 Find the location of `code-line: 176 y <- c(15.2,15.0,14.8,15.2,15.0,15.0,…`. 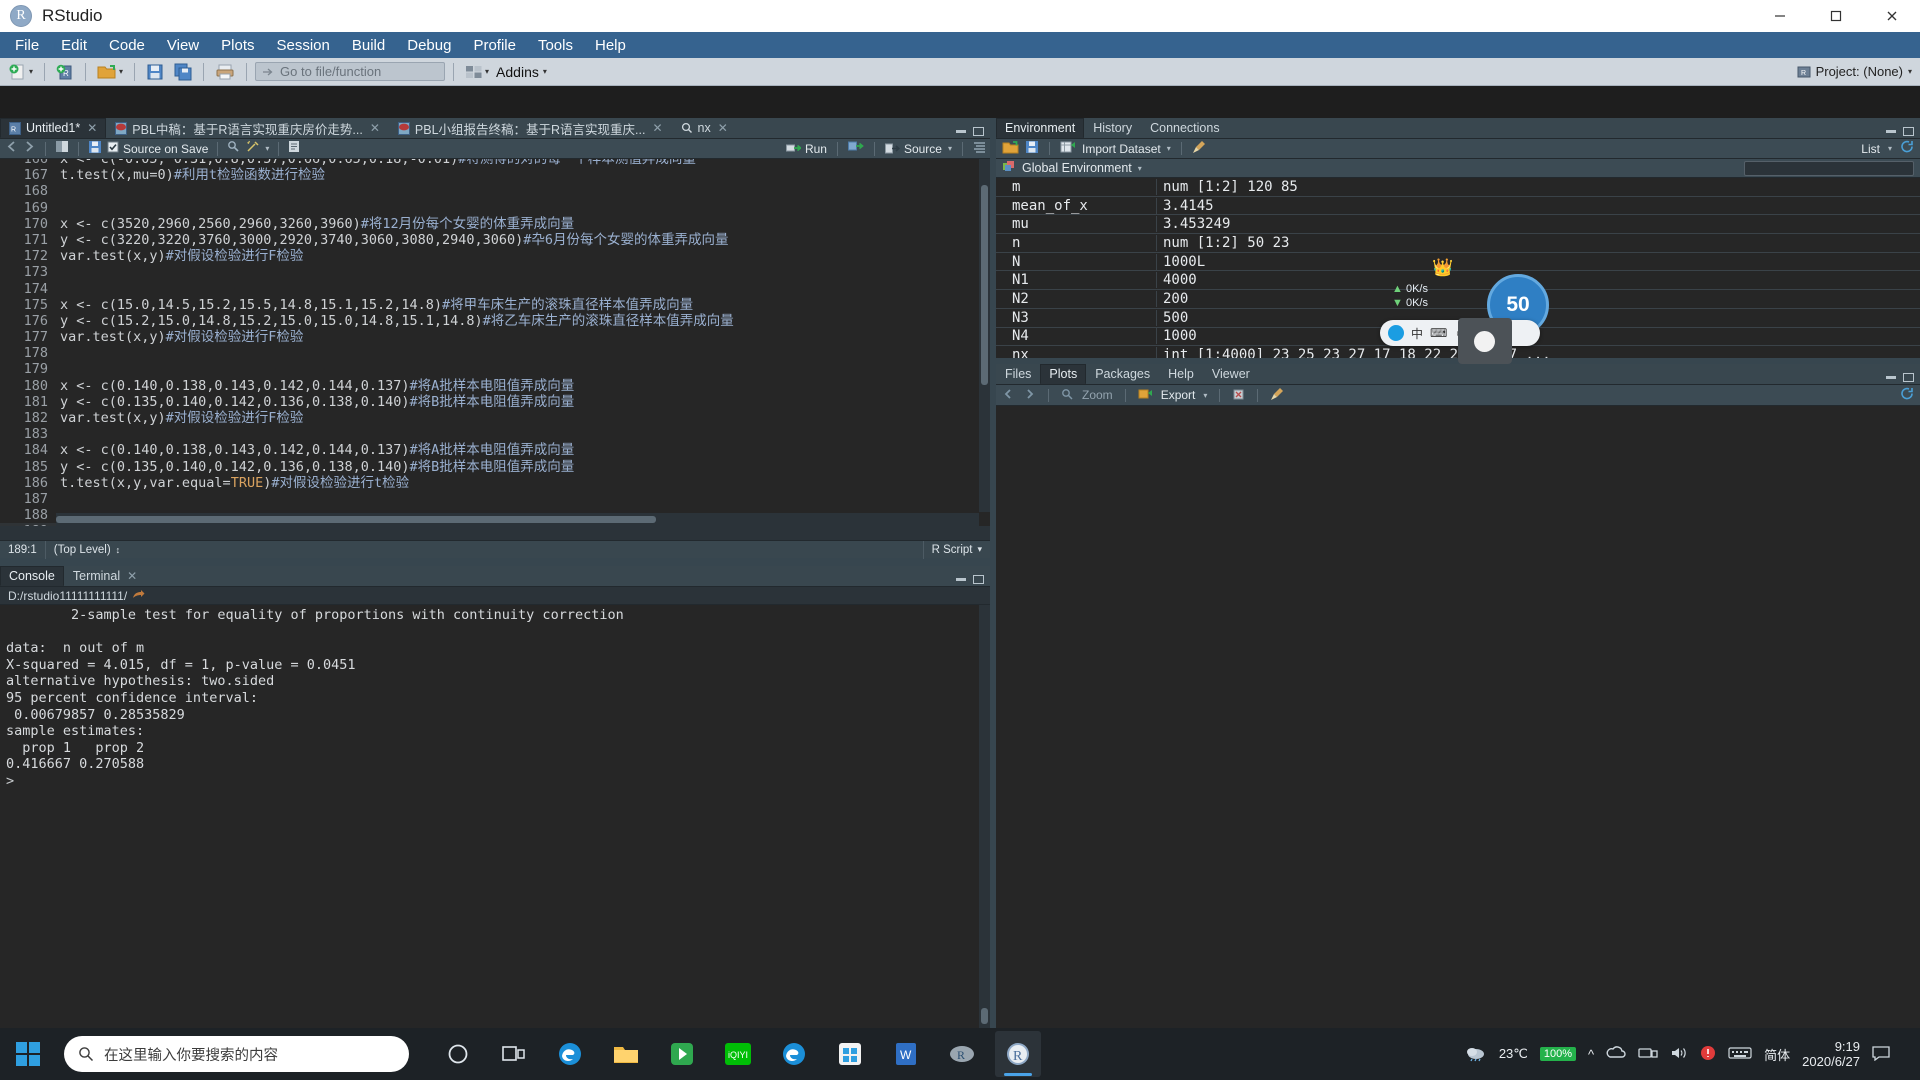

code-line: 176 y <- c(15.2,15.0,14.8,15.2,15.0,15.0,… is located at coordinates (495, 321).